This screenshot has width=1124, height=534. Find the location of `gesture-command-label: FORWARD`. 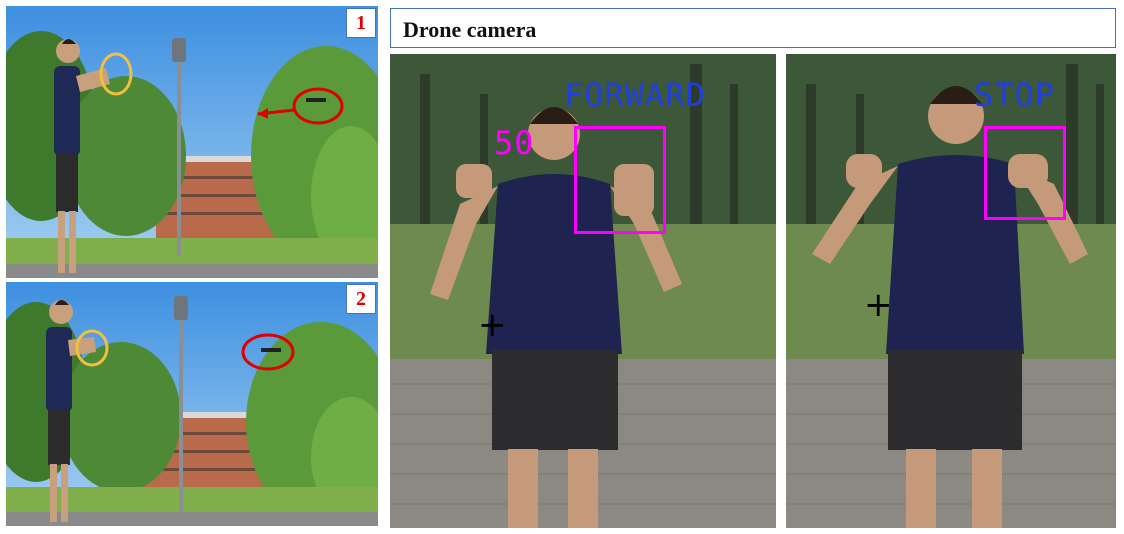

gesture-command-label: FORWARD is located at coordinates (635, 95).